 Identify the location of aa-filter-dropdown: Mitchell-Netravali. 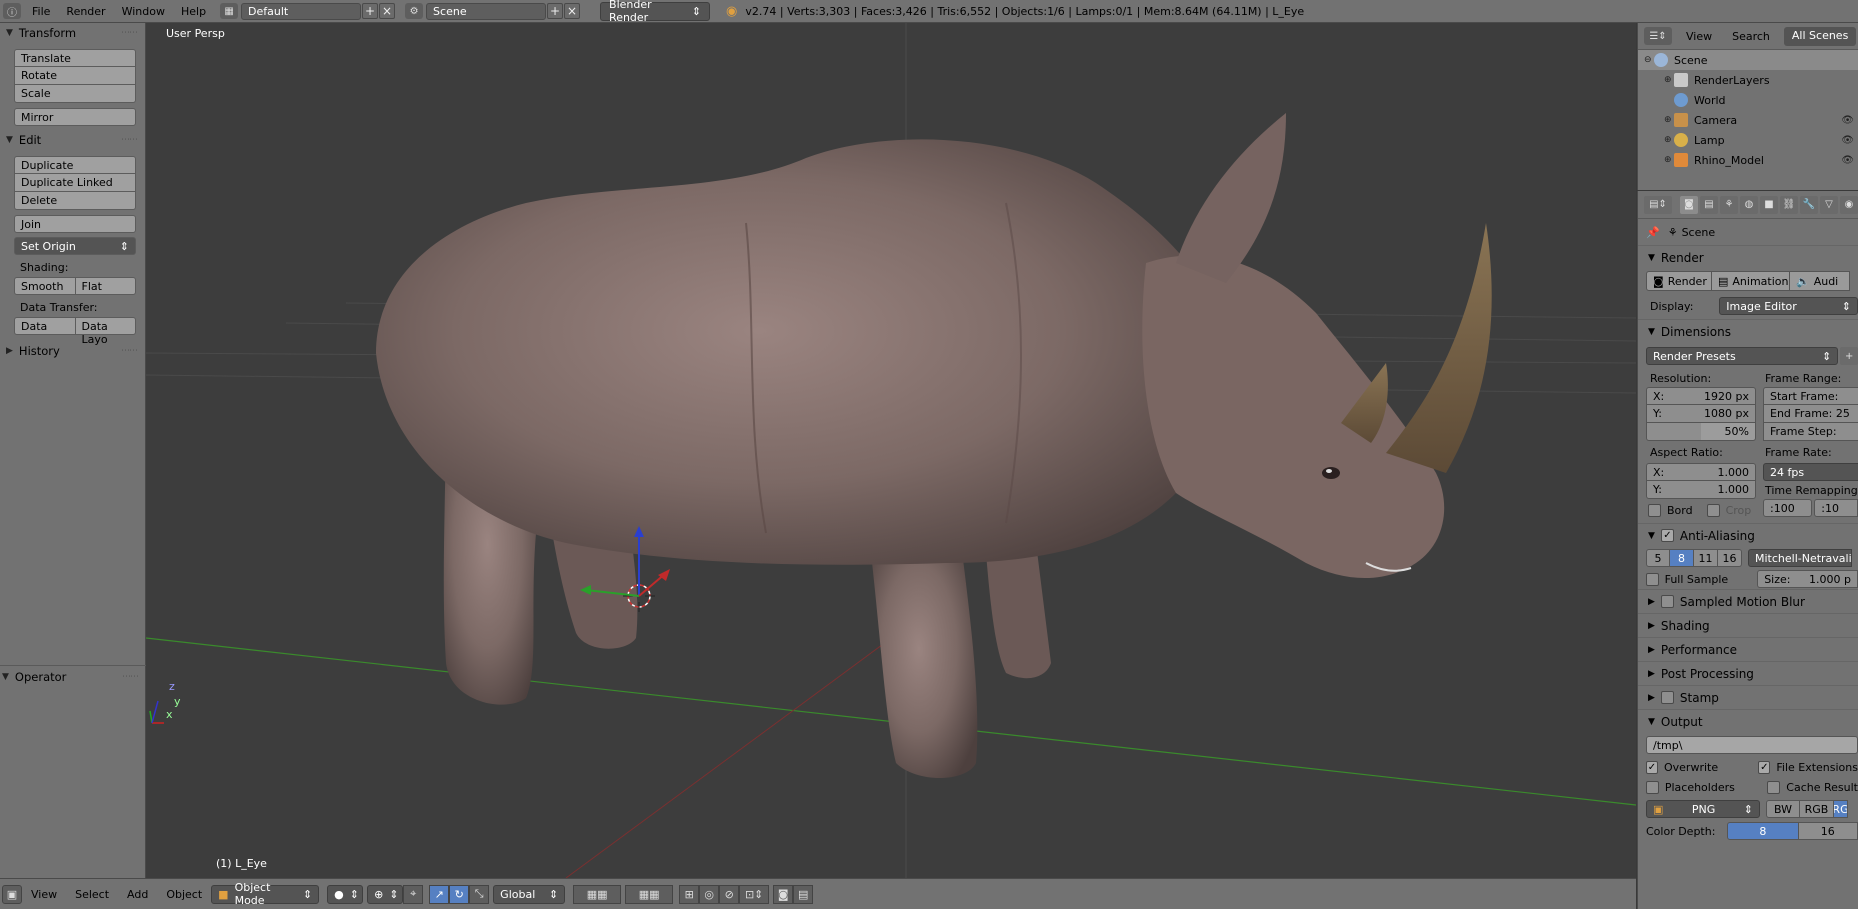
(1800, 558).